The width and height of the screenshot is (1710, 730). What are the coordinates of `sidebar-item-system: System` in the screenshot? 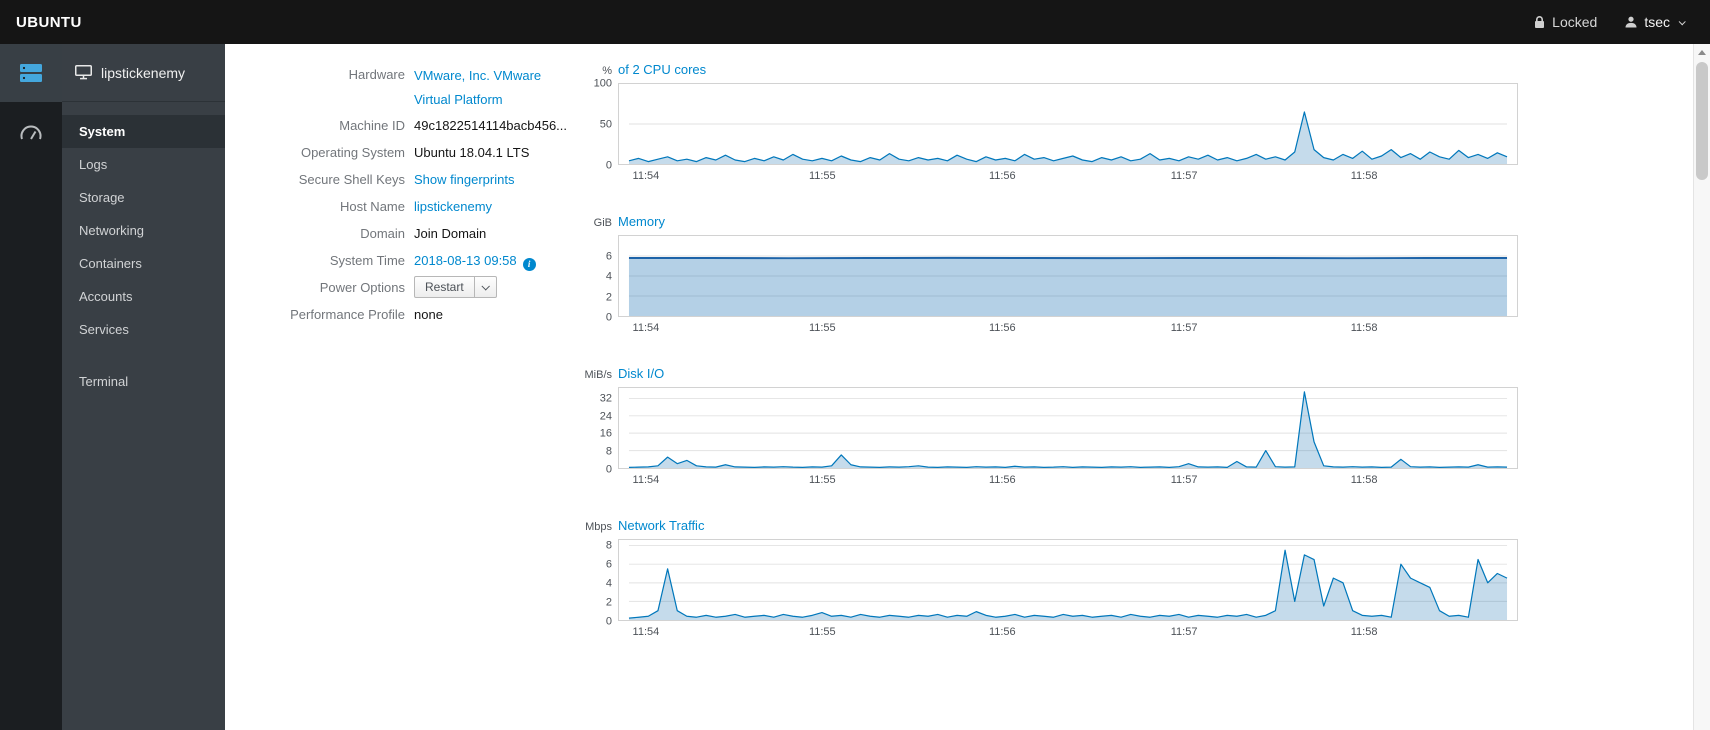 It's located at (143, 131).